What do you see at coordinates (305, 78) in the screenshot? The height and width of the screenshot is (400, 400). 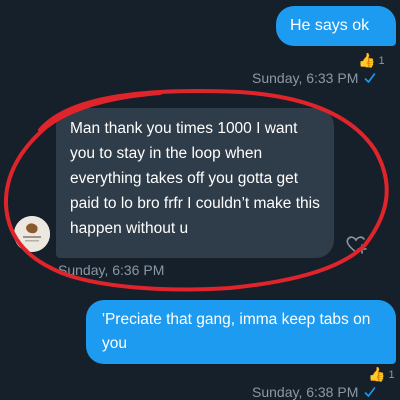 I see `timestamp-text: Sunday, 6:33 PM` at bounding box center [305, 78].